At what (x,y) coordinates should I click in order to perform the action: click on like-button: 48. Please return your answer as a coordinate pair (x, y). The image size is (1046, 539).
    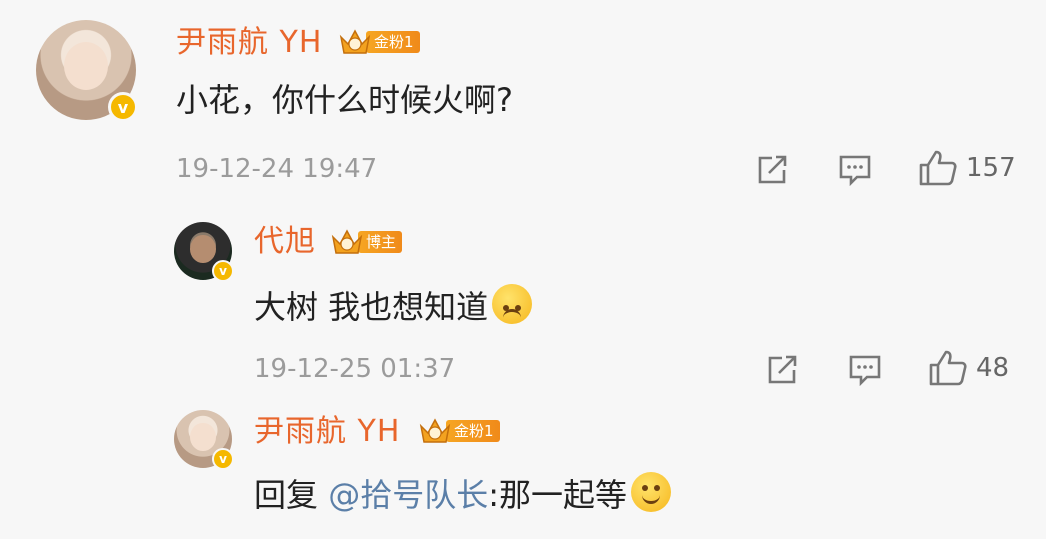
    Looking at the image, I should click on (968, 368).